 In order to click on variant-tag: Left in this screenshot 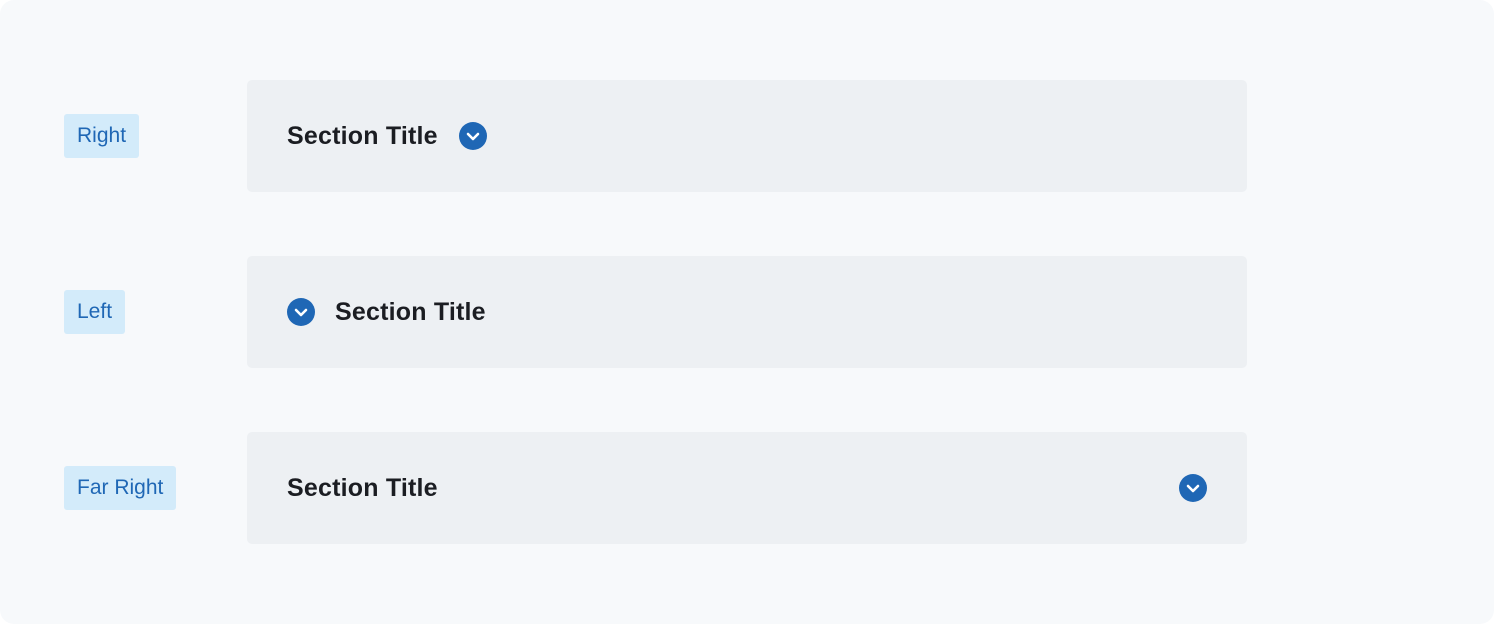, I will do `click(95, 312)`.